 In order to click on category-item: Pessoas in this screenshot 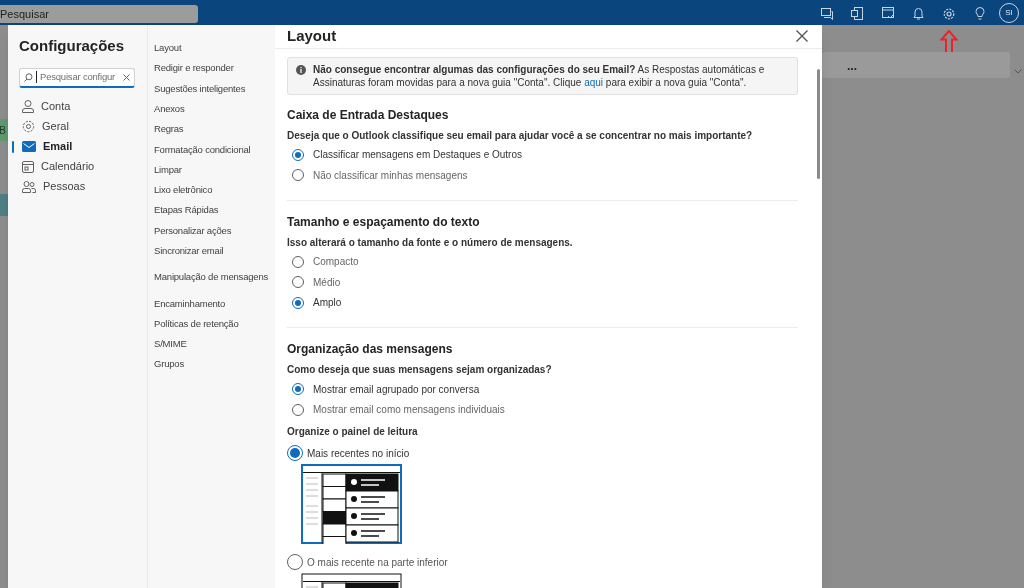, I will do `click(77, 186)`.